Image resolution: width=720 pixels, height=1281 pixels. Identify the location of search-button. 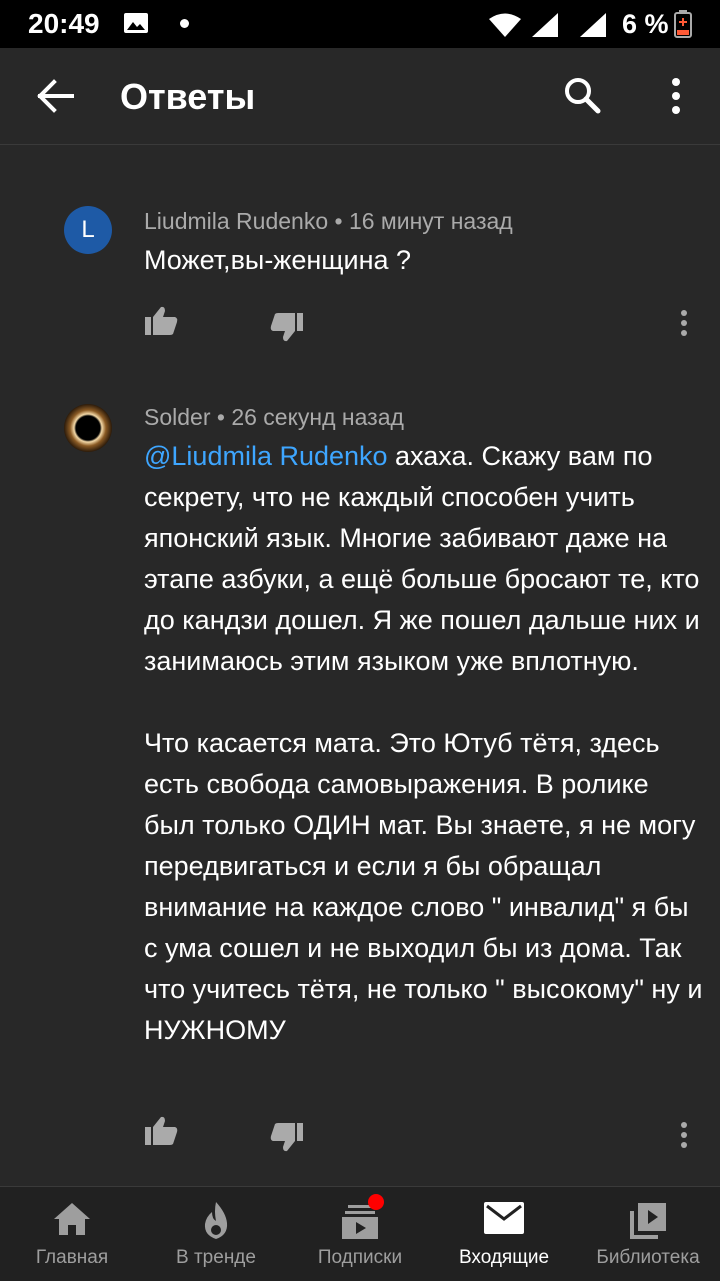
(584, 96).